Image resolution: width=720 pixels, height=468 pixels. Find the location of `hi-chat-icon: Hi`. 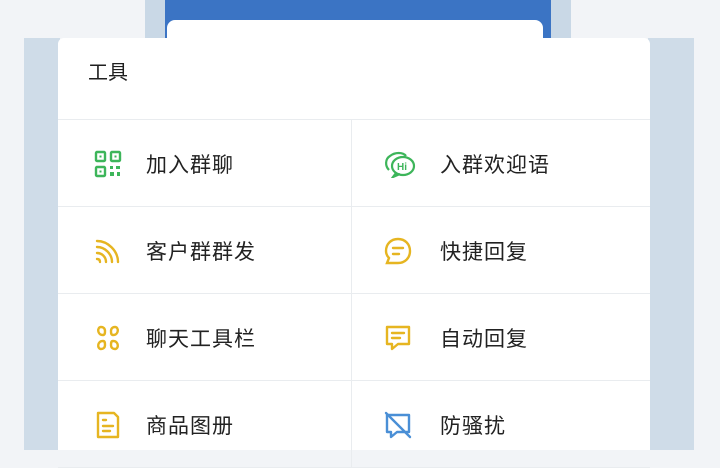

hi-chat-icon: Hi is located at coordinates (400, 164).